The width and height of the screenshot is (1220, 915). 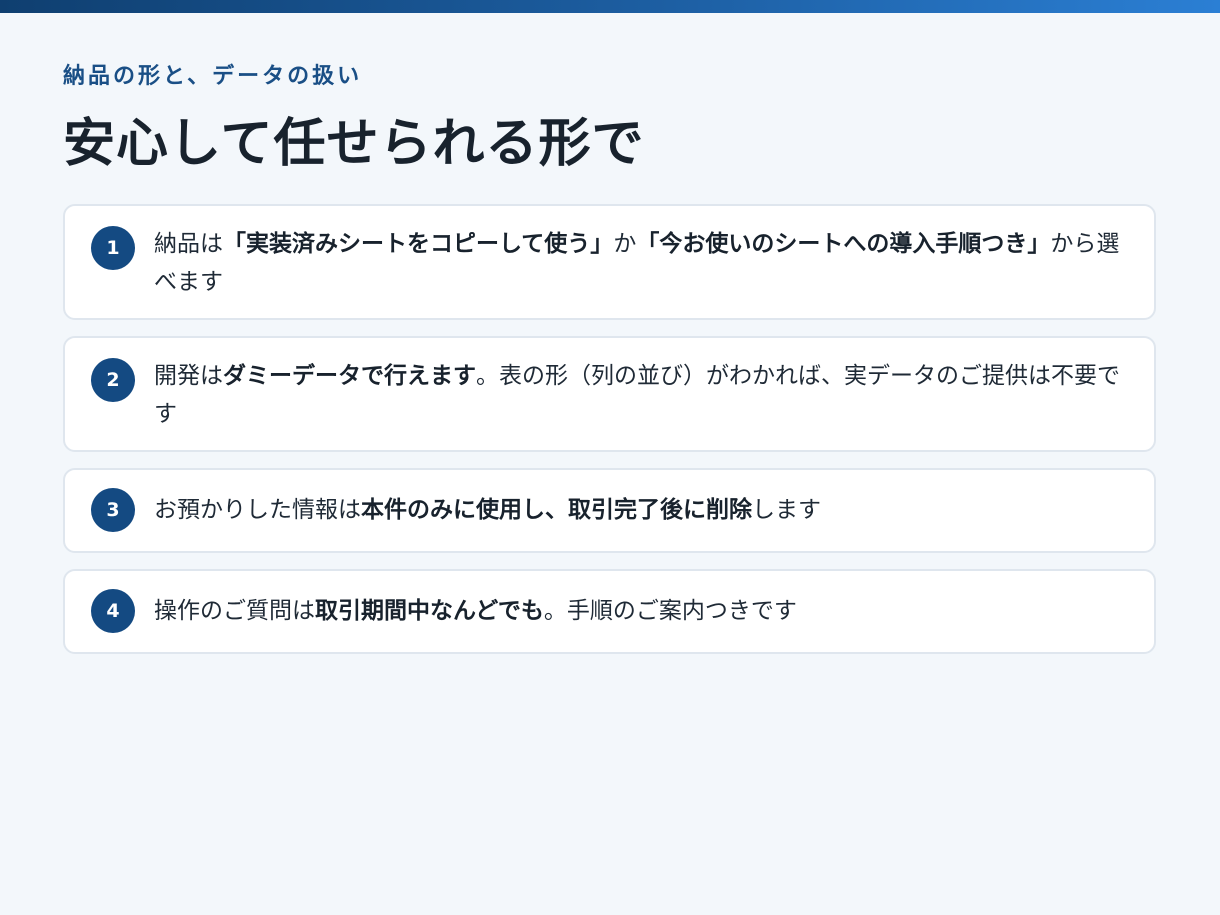 I want to click on number-badge: 3, so click(x=113, y=510).